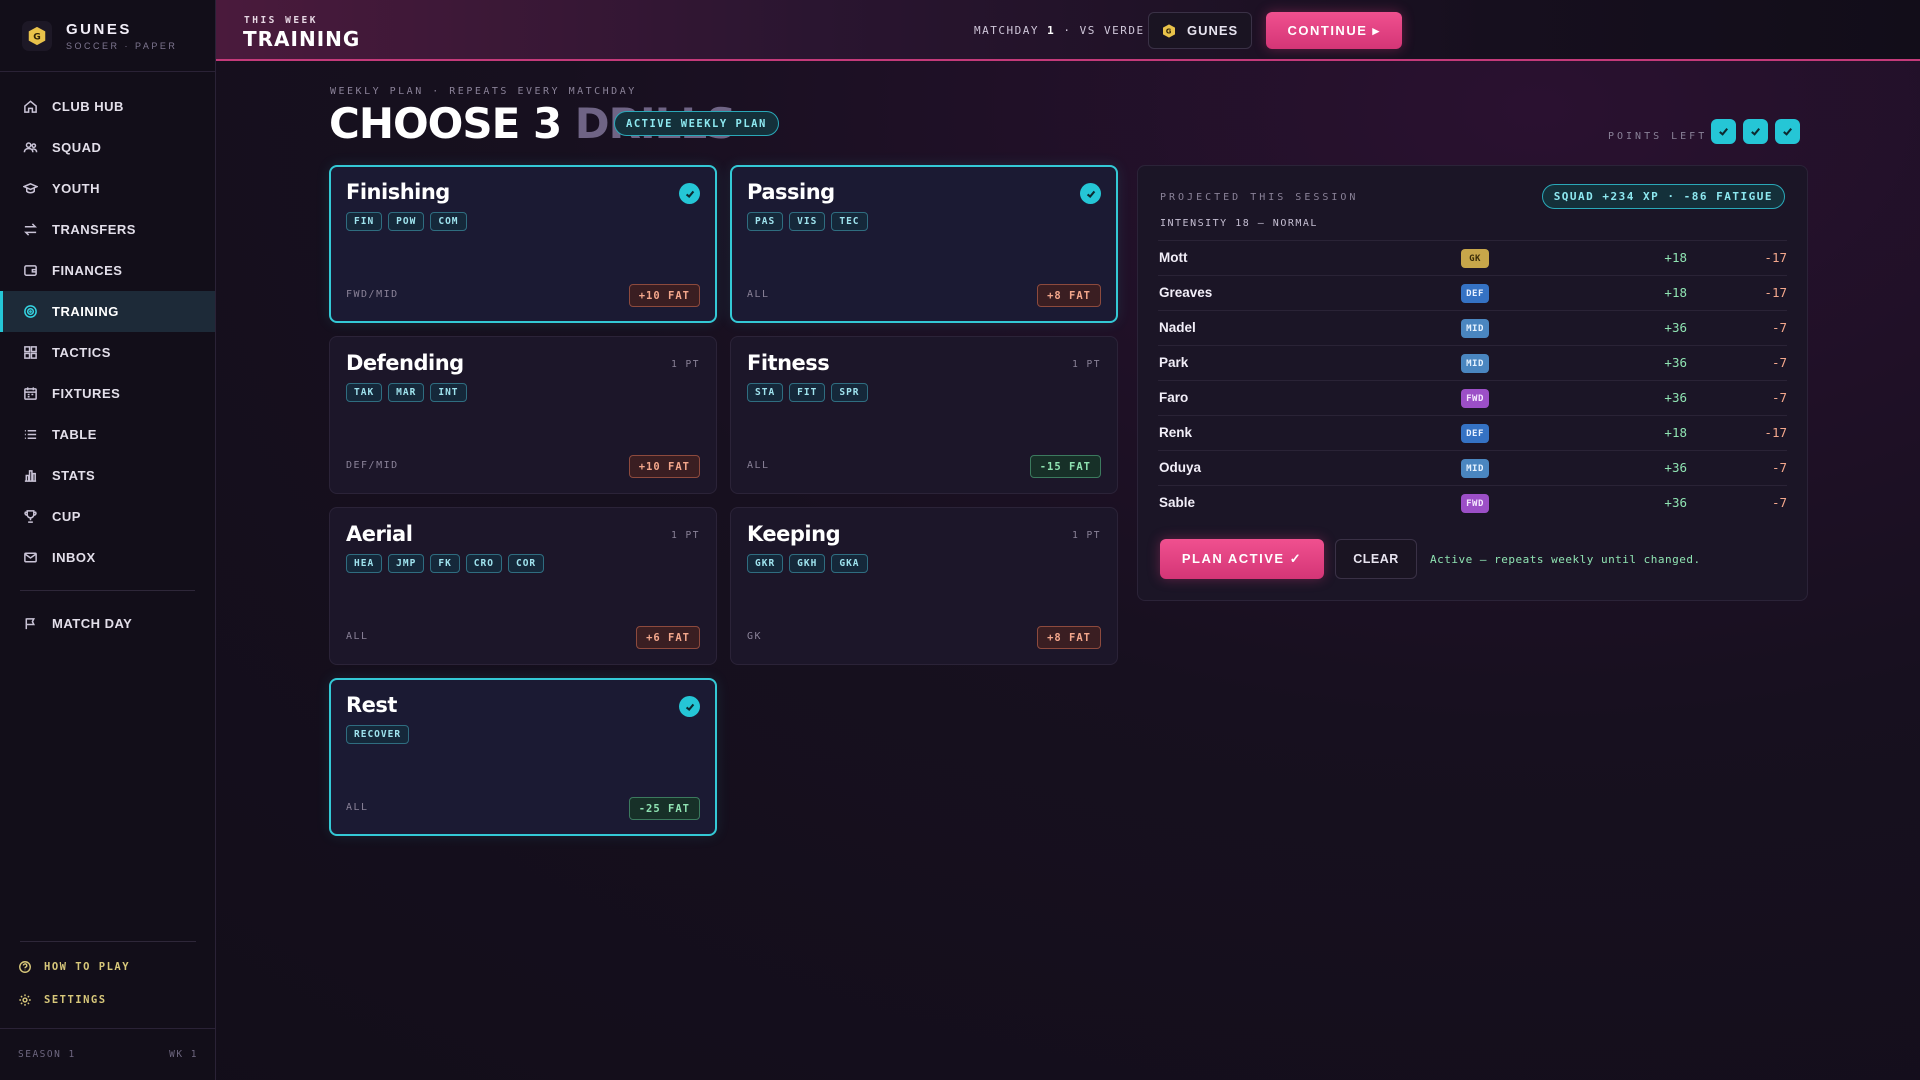 The width and height of the screenshot is (1920, 1080). I want to click on sidebar-footer: HOW TO PLAY SETTINGS SEASON 1 WK 1, so click(108, 1010).